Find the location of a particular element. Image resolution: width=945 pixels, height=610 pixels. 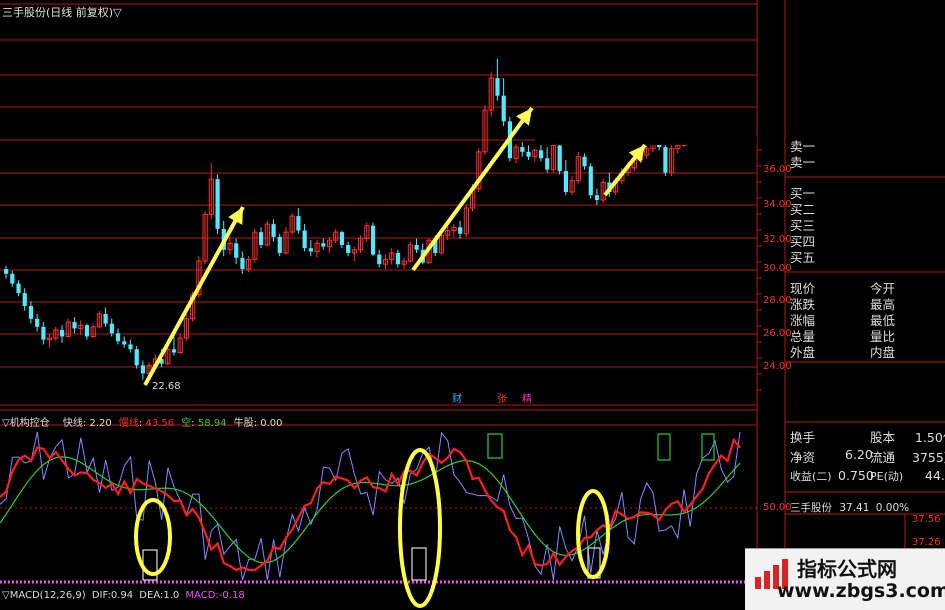

macd-value: -0.18 is located at coordinates (231, 595).